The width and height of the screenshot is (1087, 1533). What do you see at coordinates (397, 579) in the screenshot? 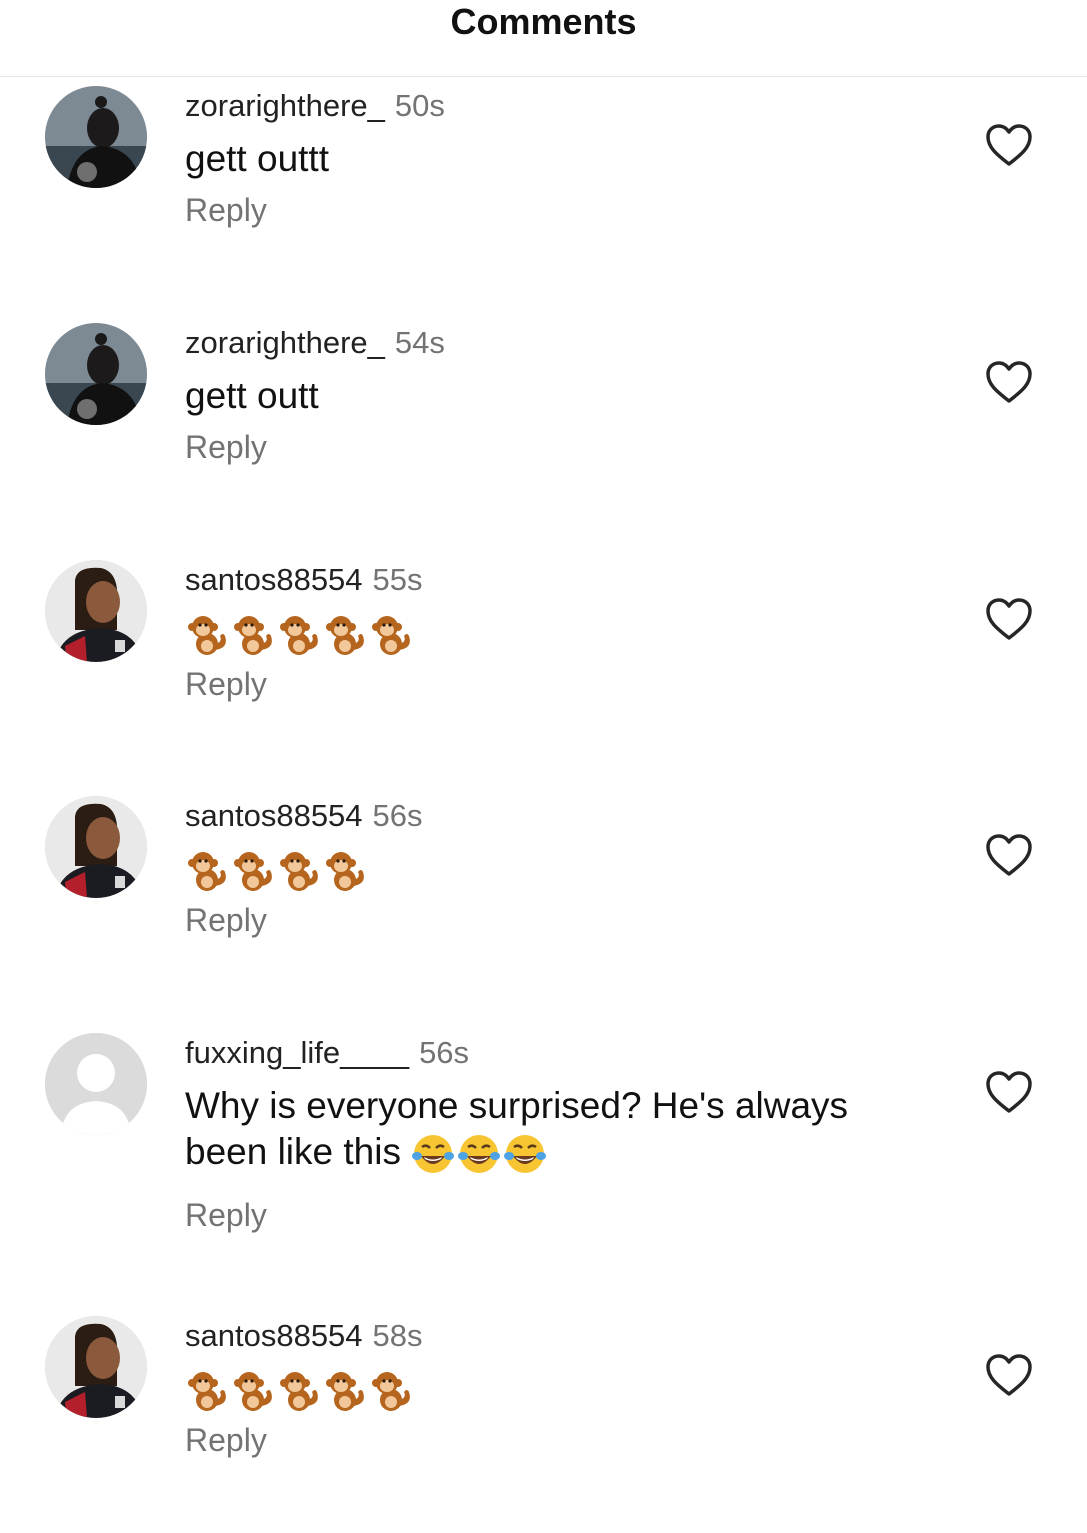
I see `comment-timestamp: 55s` at bounding box center [397, 579].